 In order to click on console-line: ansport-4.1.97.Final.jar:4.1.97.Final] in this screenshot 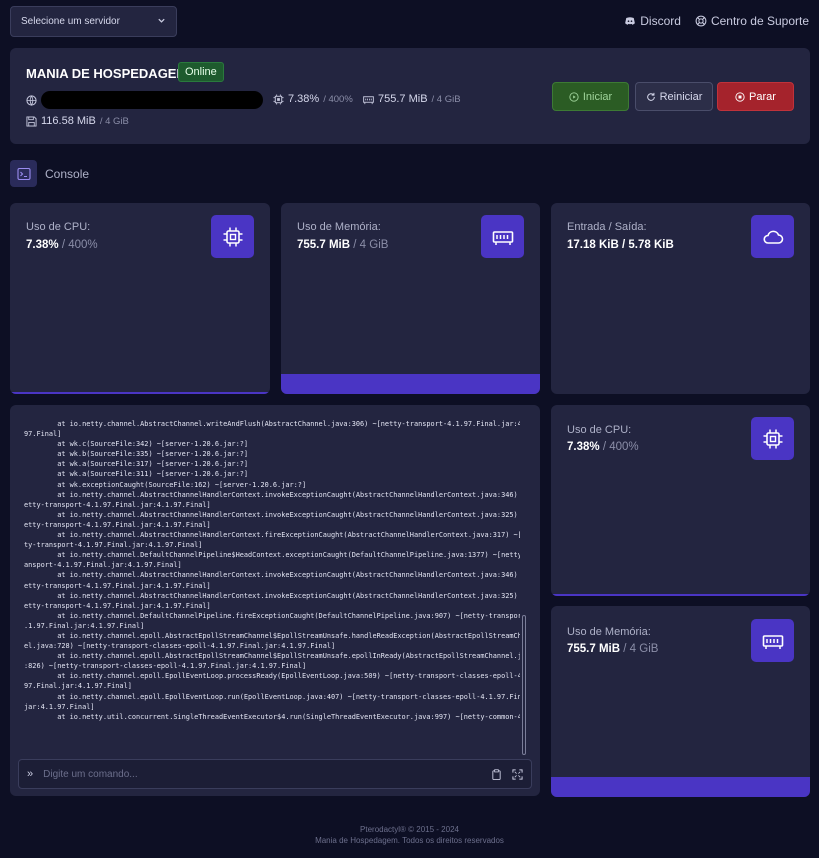, I will do `click(103, 565)`.